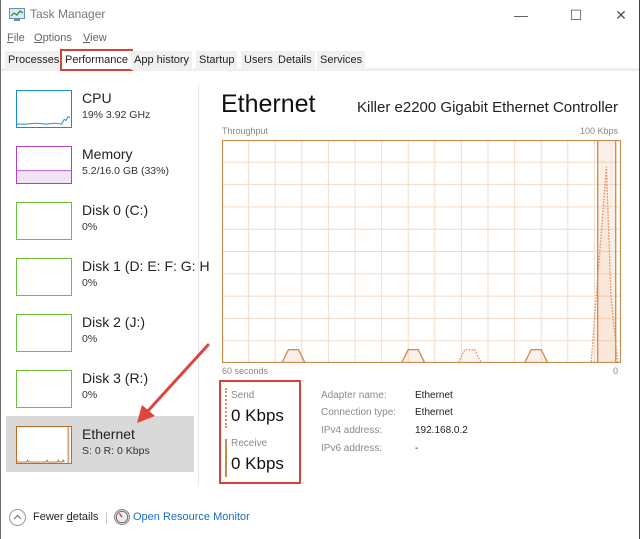  What do you see at coordinates (38, 38) in the screenshot?
I see `menu-options-accel: O` at bounding box center [38, 38].